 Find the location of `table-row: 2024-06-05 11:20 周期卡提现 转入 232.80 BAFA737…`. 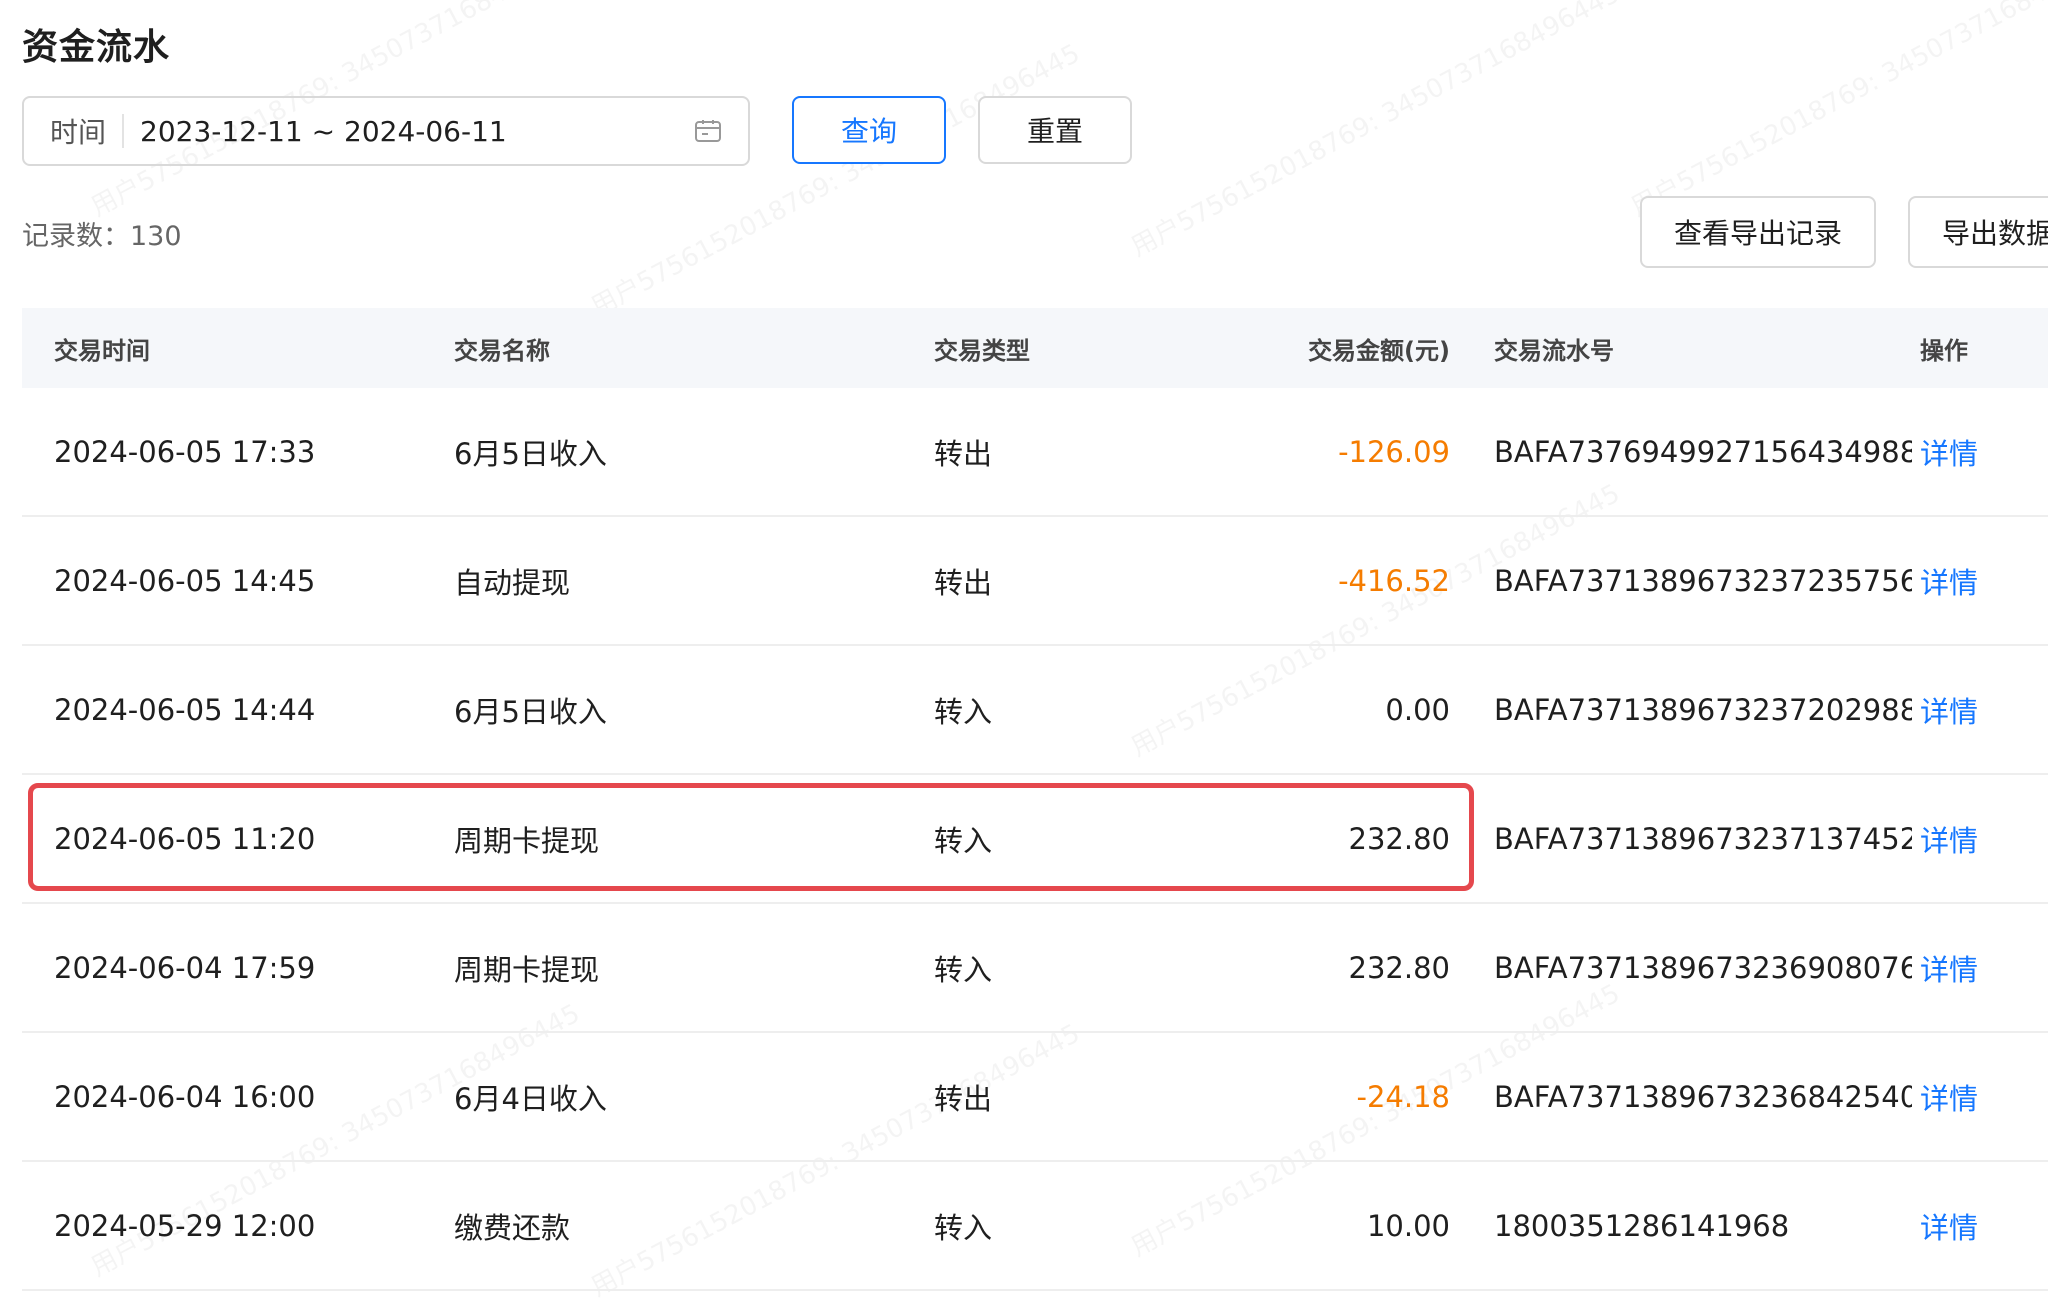

table-row: 2024-06-05 11:20 周期卡提现 转入 232.80 BAFA737… is located at coordinates (1035, 839).